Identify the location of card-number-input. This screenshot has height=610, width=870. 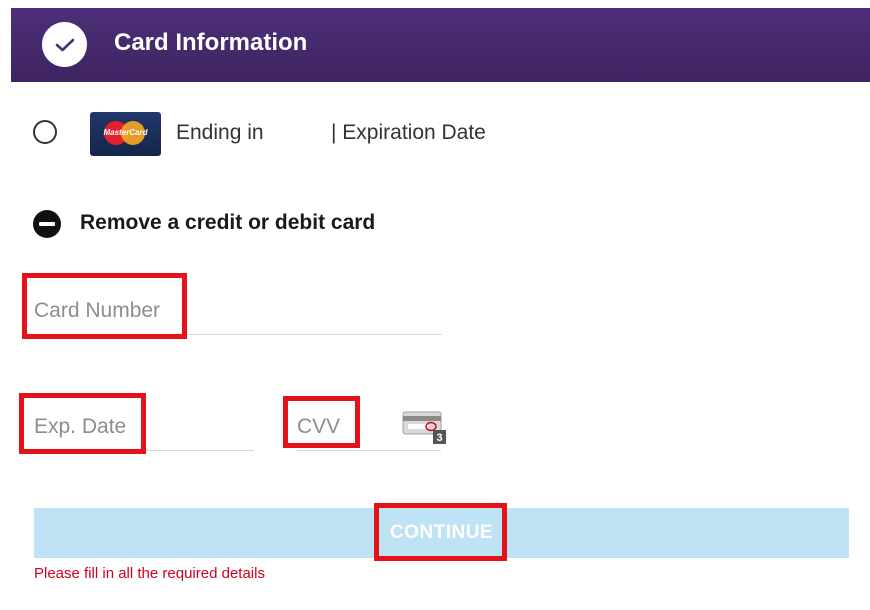
(238, 310).